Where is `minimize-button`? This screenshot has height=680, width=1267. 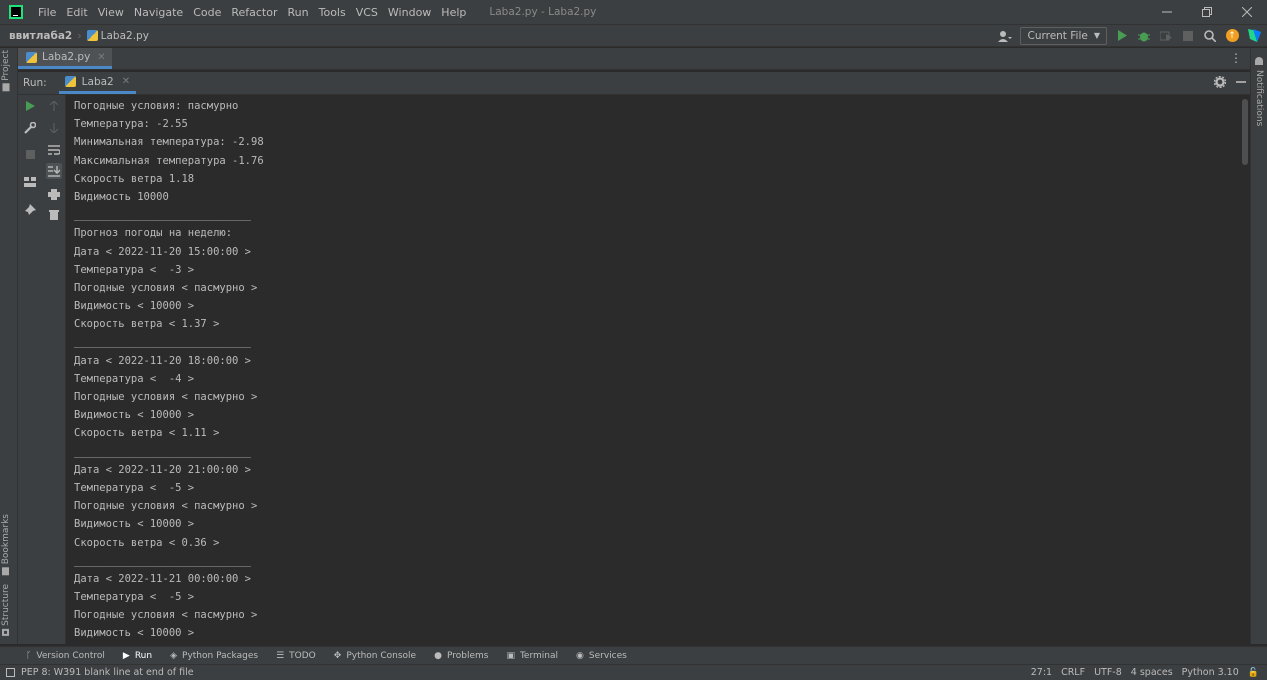
minimize-button is located at coordinates (1167, 12).